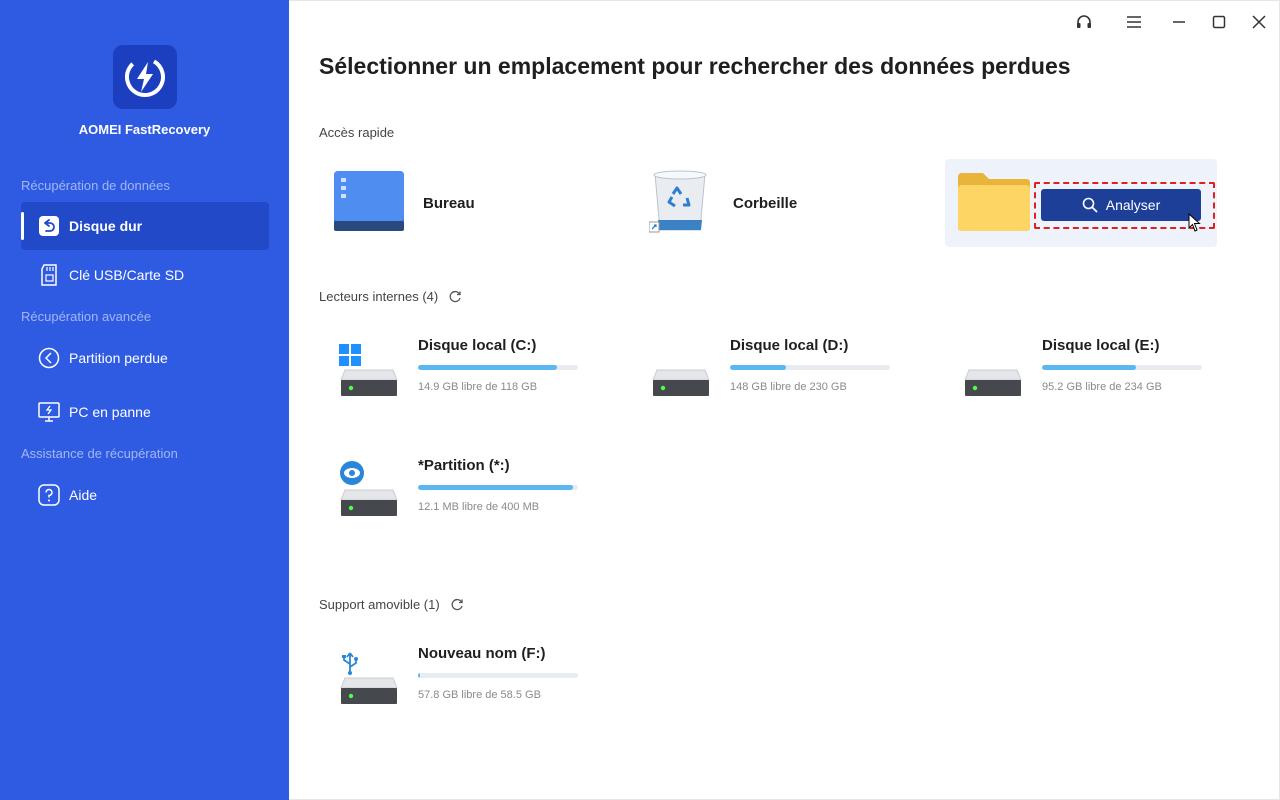 Image resolution: width=1280 pixels, height=800 pixels. I want to click on sidebar-item-crashed-pc: PC en panne, so click(145, 412).